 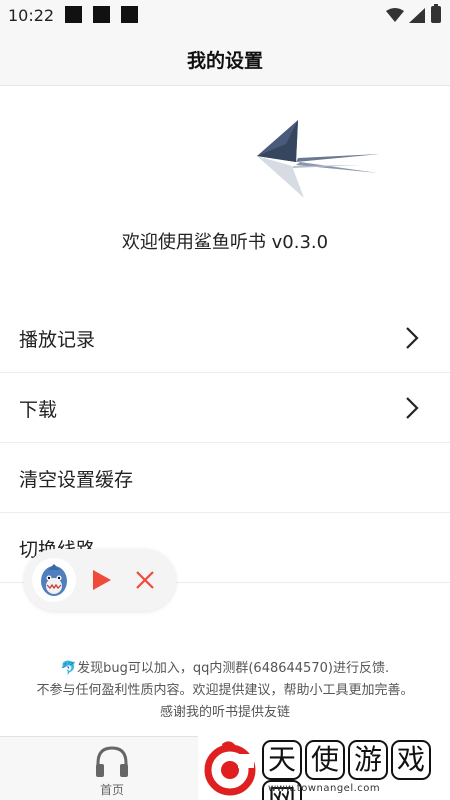 I want to click on shark-icon, so click(x=54, y=580).